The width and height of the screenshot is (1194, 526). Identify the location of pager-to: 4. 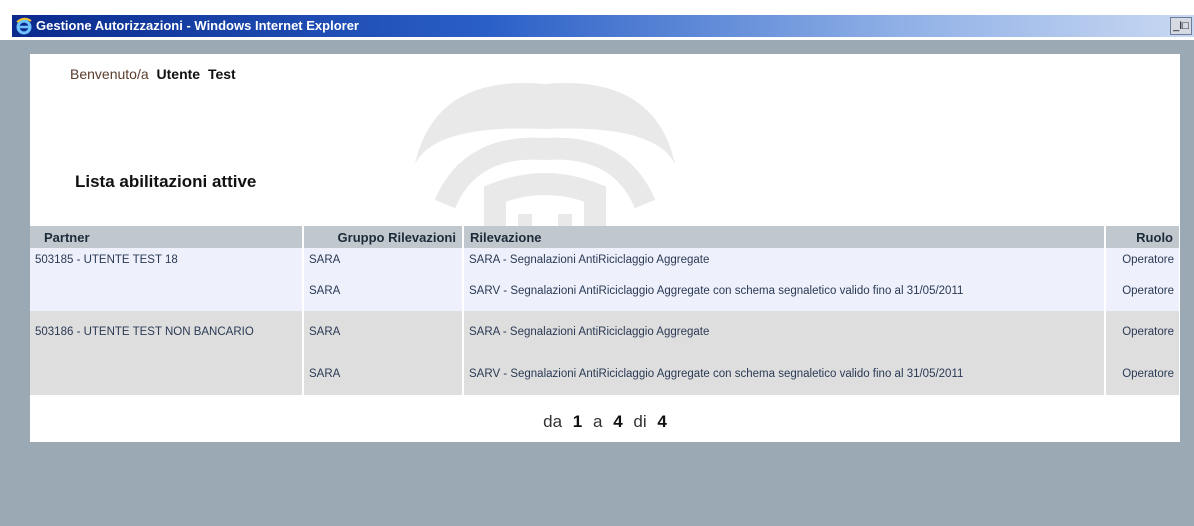
(618, 421).